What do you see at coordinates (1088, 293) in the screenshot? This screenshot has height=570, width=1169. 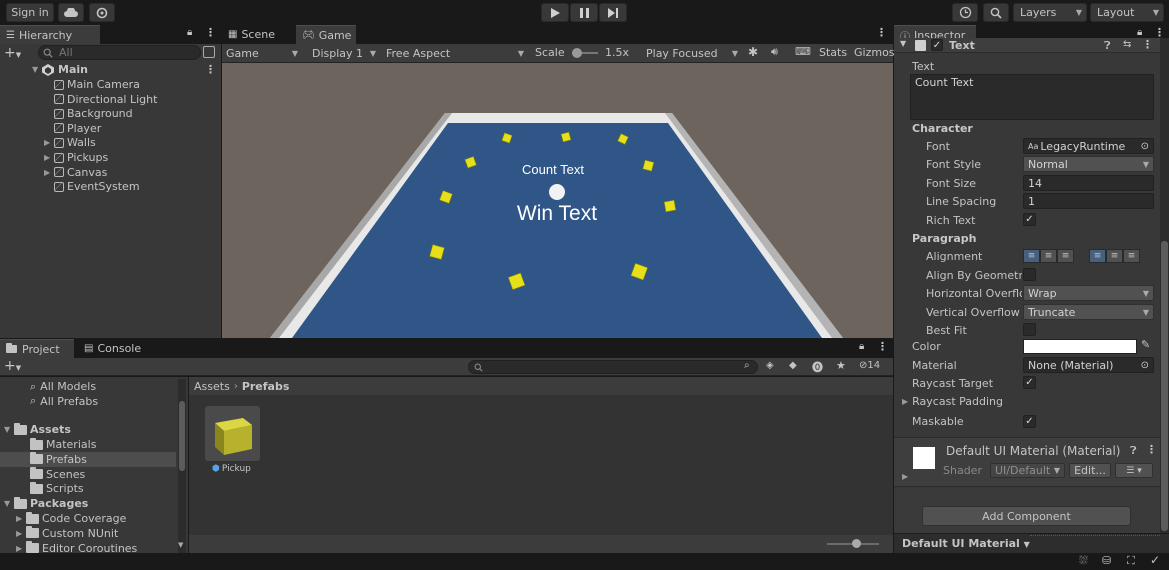 I see `horizontal-overflow-dropdown: Wrap ▼` at bounding box center [1088, 293].